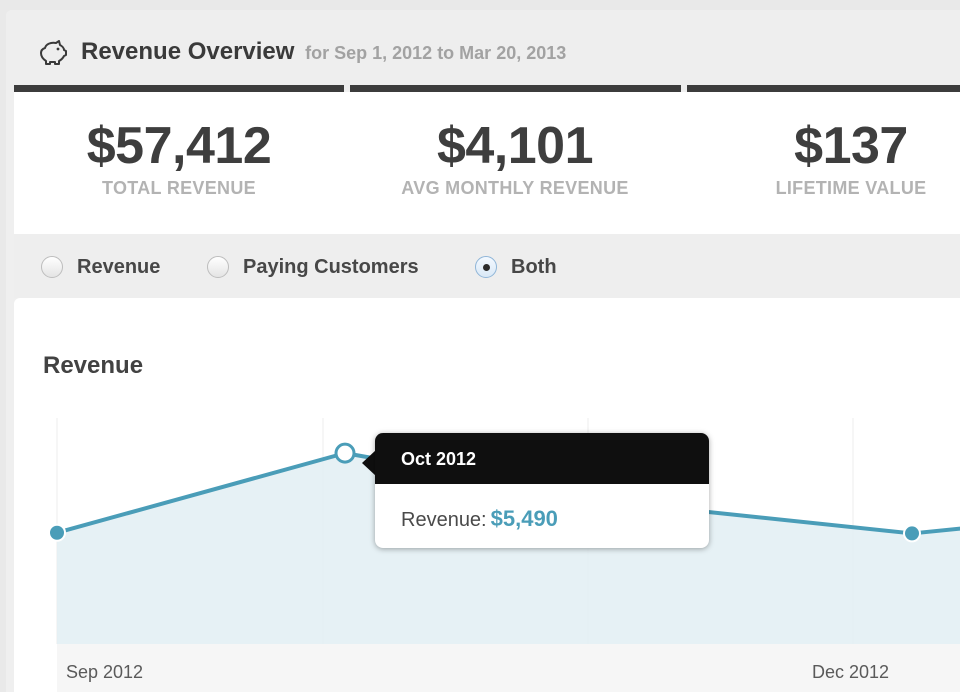 The image size is (960, 692). I want to click on stat-lifetime-value: $137 LIFETIME VALUE, so click(823, 145).